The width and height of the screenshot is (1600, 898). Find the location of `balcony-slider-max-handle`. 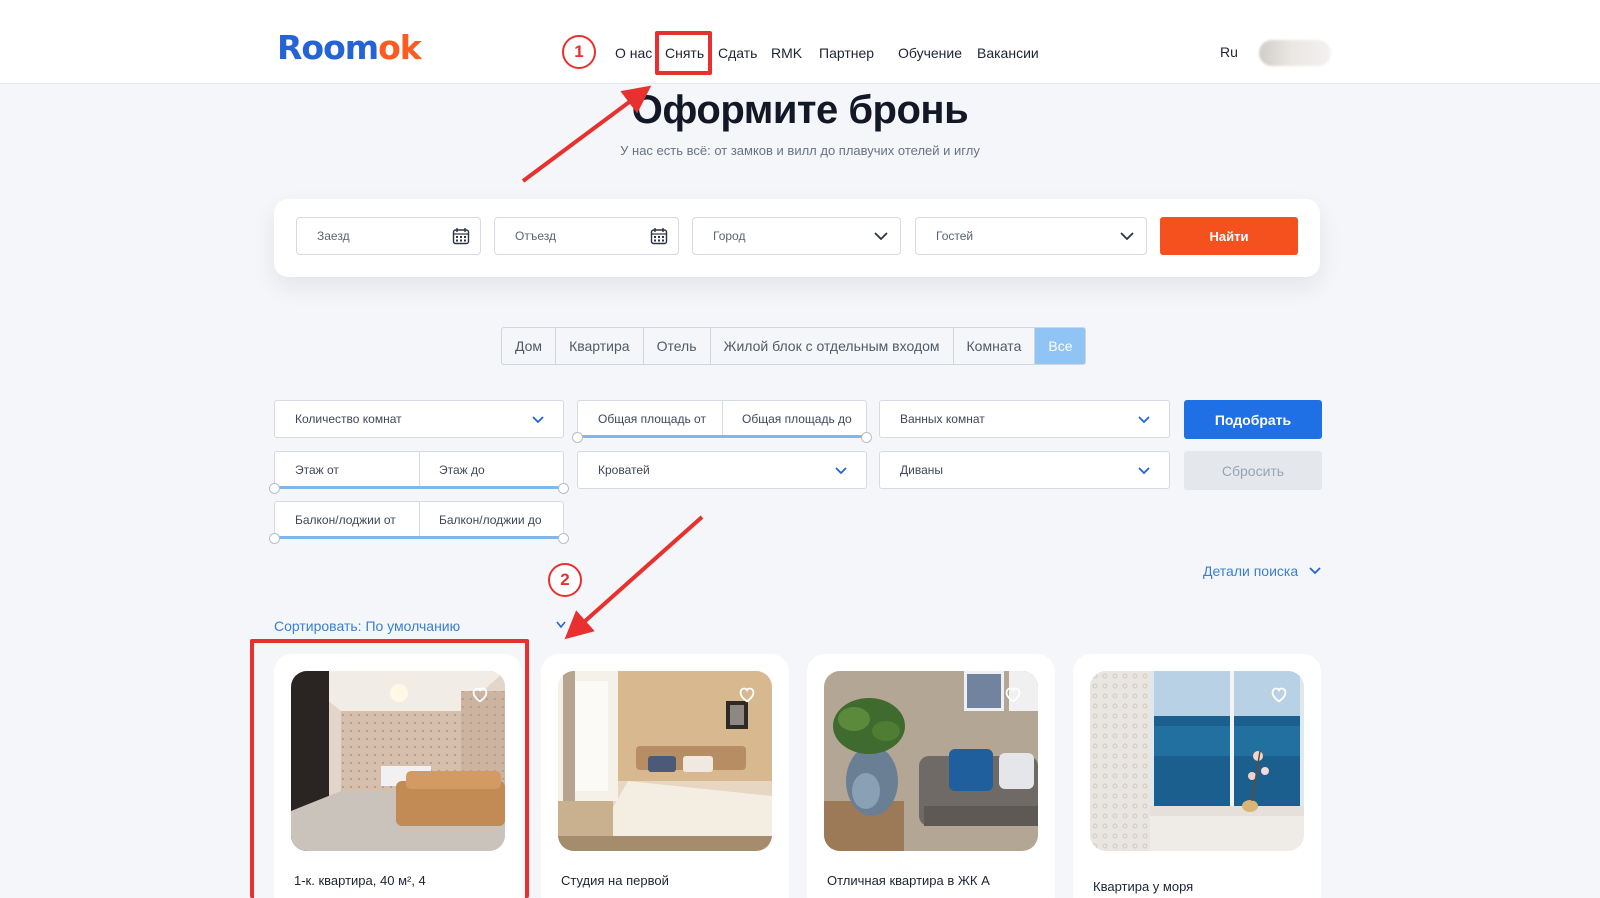

balcony-slider-max-handle is located at coordinates (563, 538).